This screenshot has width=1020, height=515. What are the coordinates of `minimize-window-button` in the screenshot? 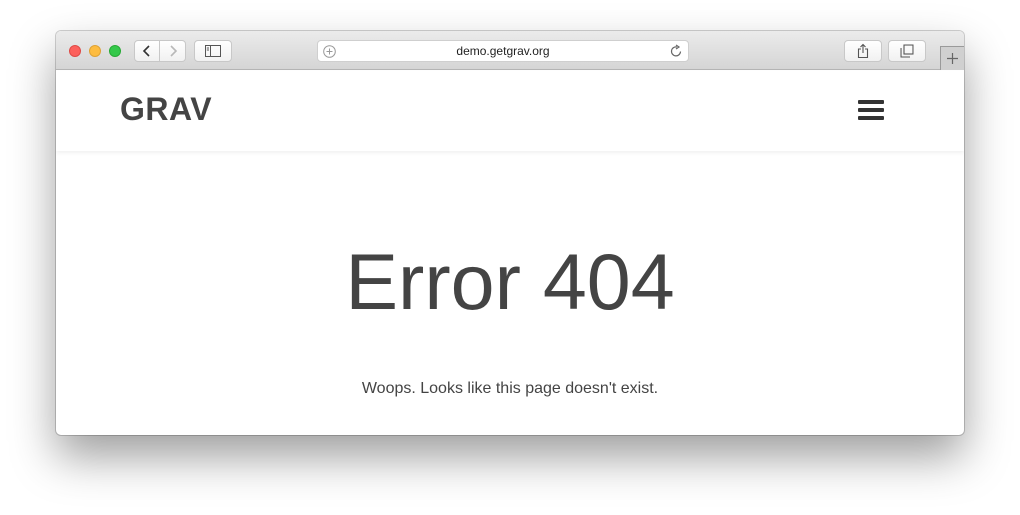 It's located at (95, 51).